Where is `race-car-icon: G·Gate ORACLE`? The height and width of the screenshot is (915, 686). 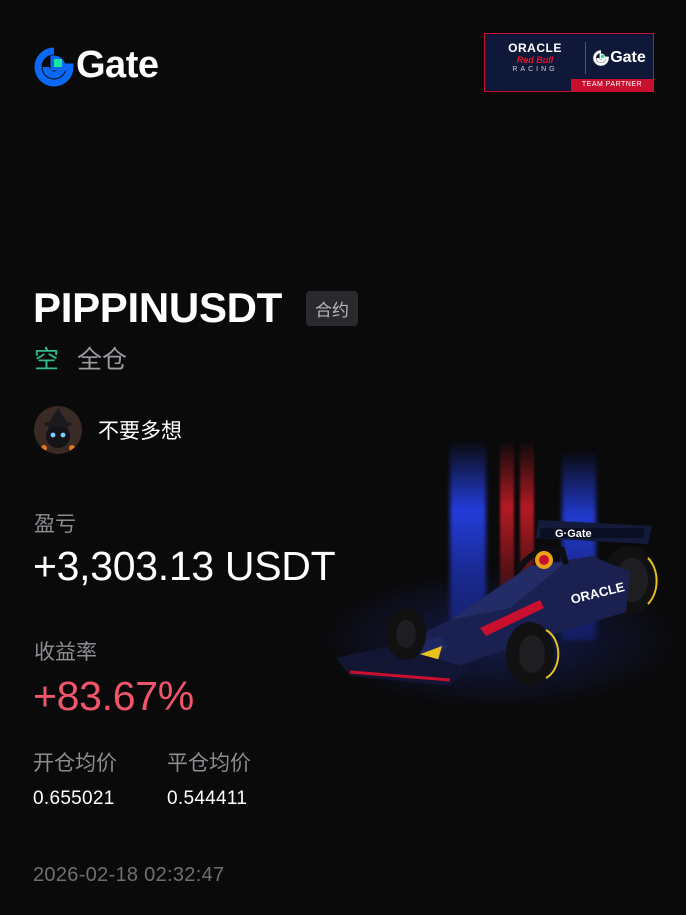 race-car-icon: G·Gate ORACLE is located at coordinates (497, 603).